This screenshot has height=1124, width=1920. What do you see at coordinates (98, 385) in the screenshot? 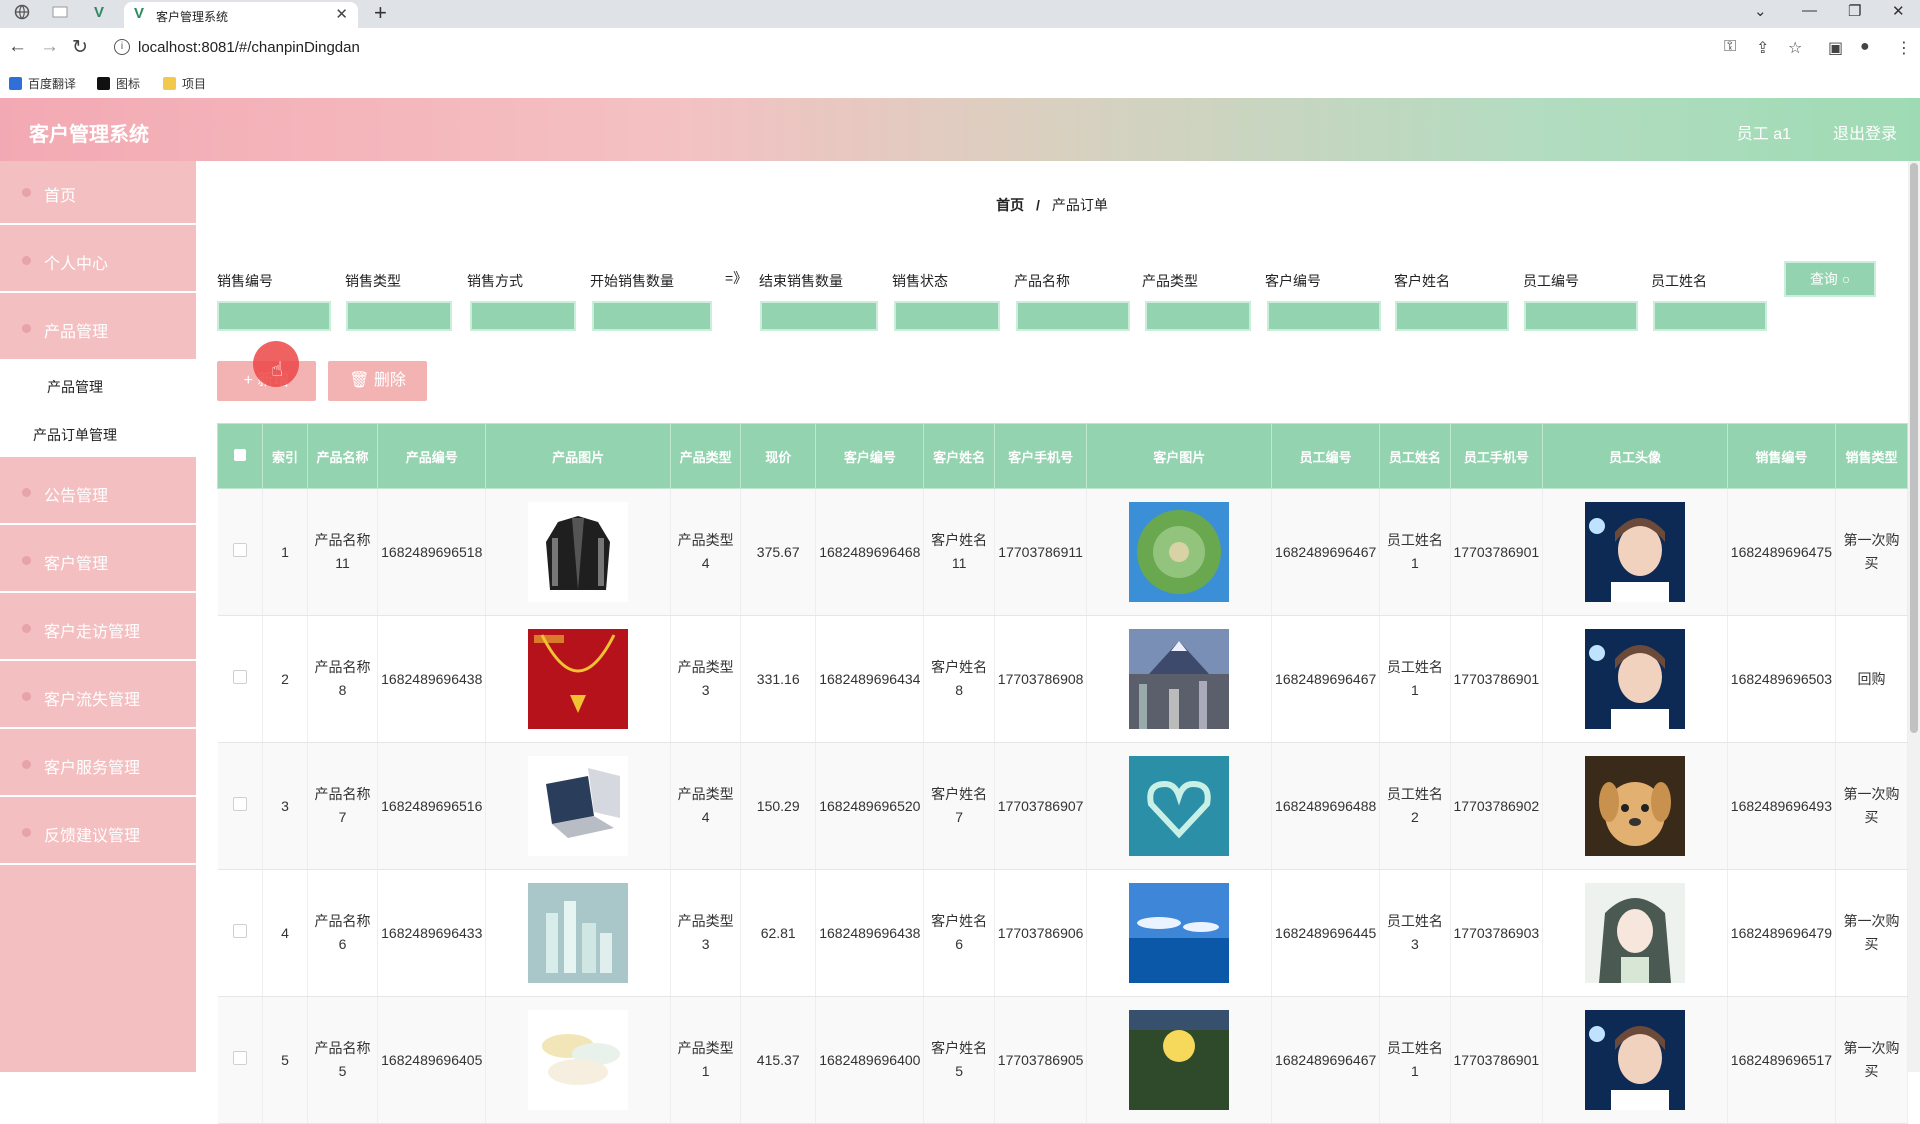
I see `submenu-product-management: 产品管理` at bounding box center [98, 385].